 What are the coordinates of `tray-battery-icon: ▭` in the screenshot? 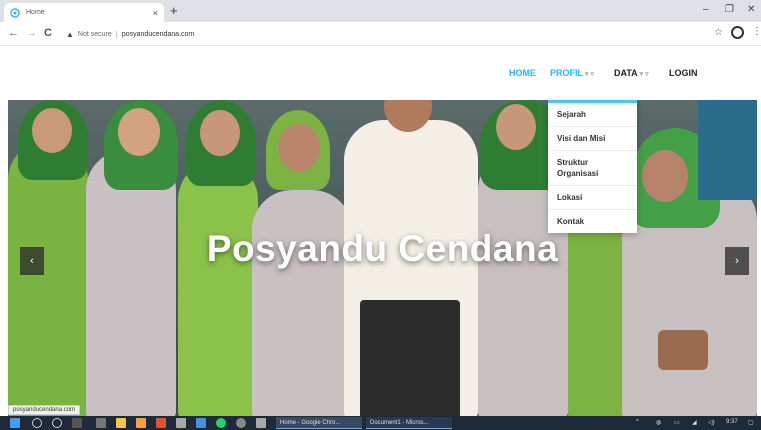 It's located at (677, 422).